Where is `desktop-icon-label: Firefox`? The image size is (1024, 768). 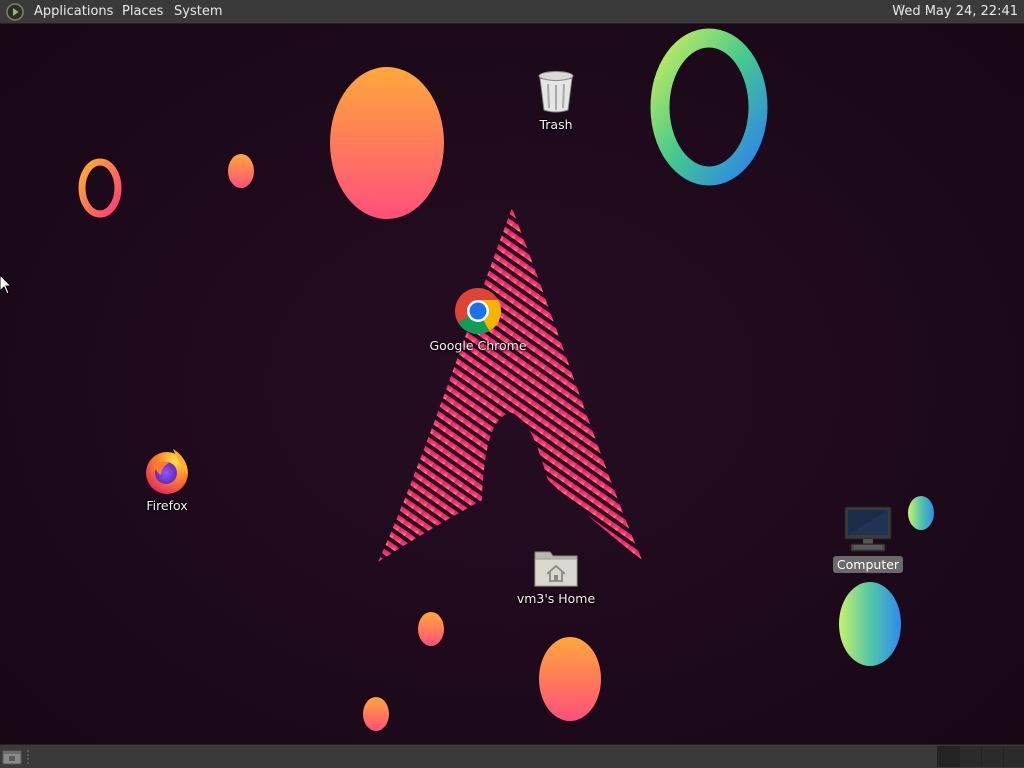
desktop-icon-label: Firefox is located at coordinates (167, 505).